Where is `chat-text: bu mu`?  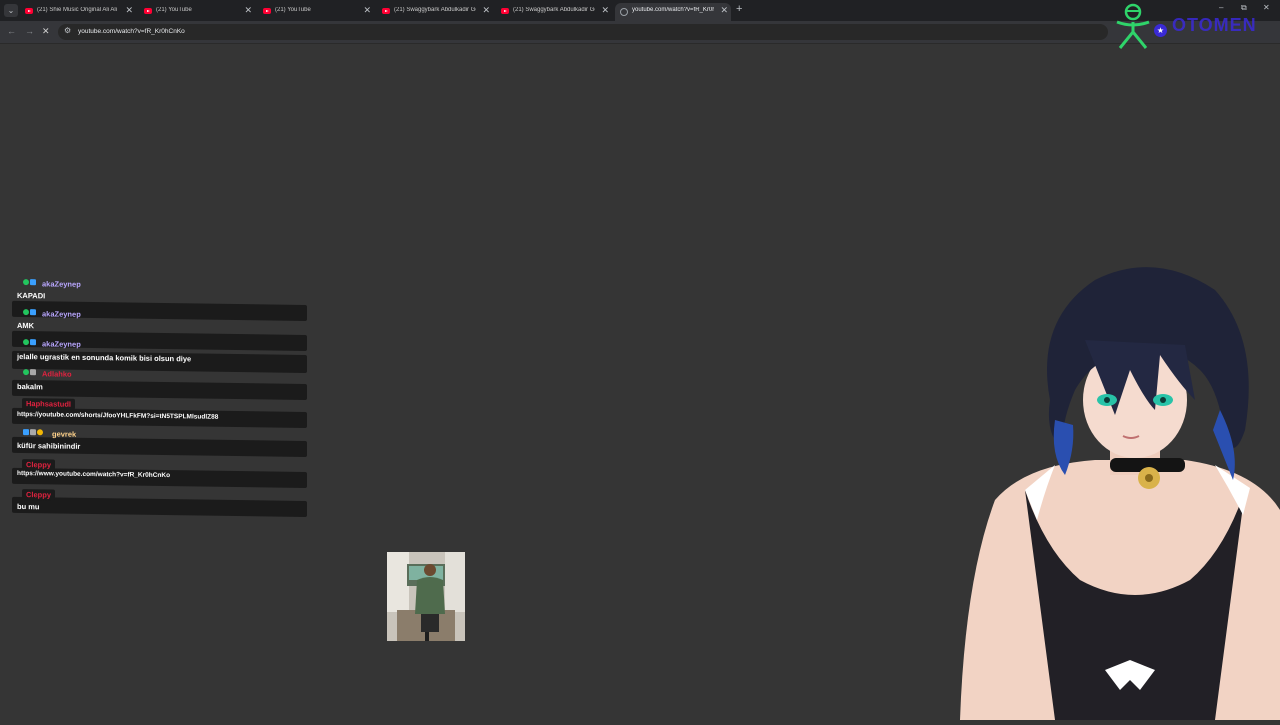
chat-text: bu mu is located at coordinates (28, 506).